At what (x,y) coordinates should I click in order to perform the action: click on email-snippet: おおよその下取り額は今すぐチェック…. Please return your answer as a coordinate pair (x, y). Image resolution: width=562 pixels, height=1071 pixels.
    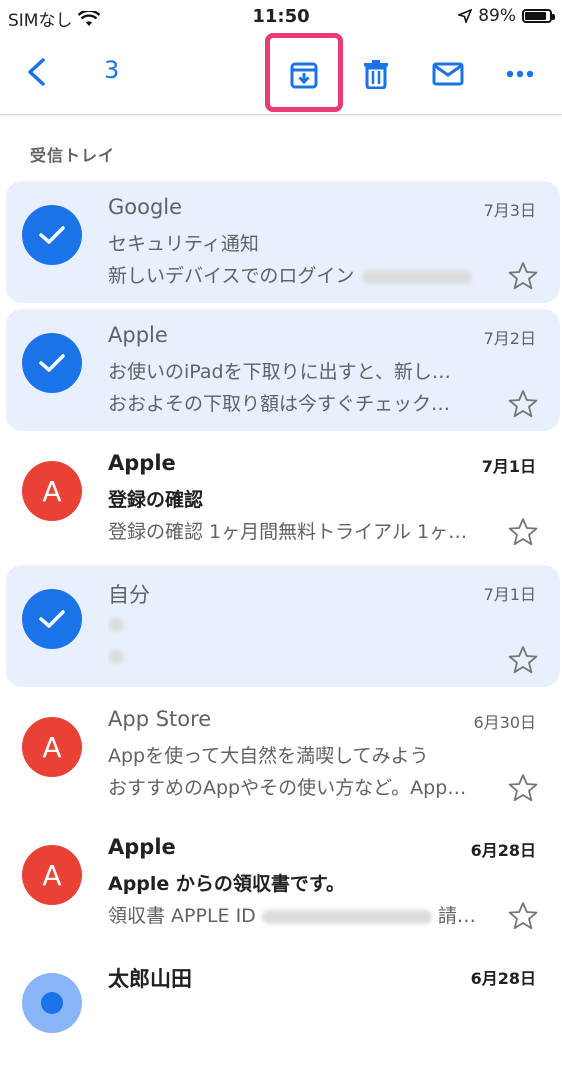
    Looking at the image, I should click on (279, 404).